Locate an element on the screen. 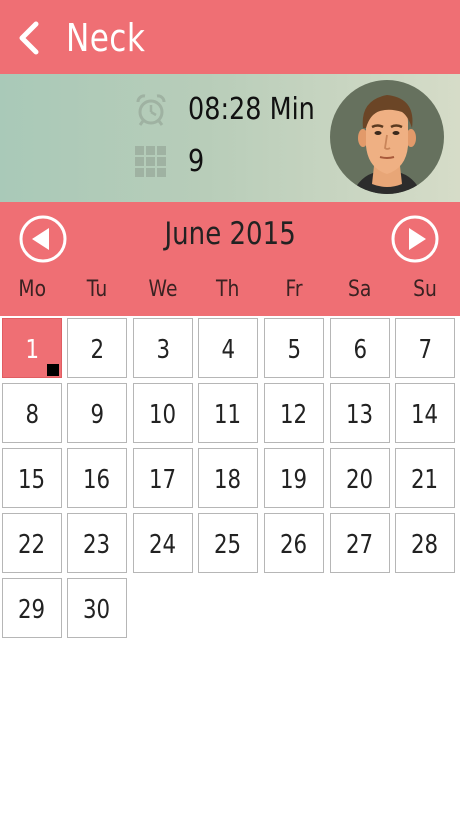  calendar-day-number: 11 is located at coordinates (228, 415).